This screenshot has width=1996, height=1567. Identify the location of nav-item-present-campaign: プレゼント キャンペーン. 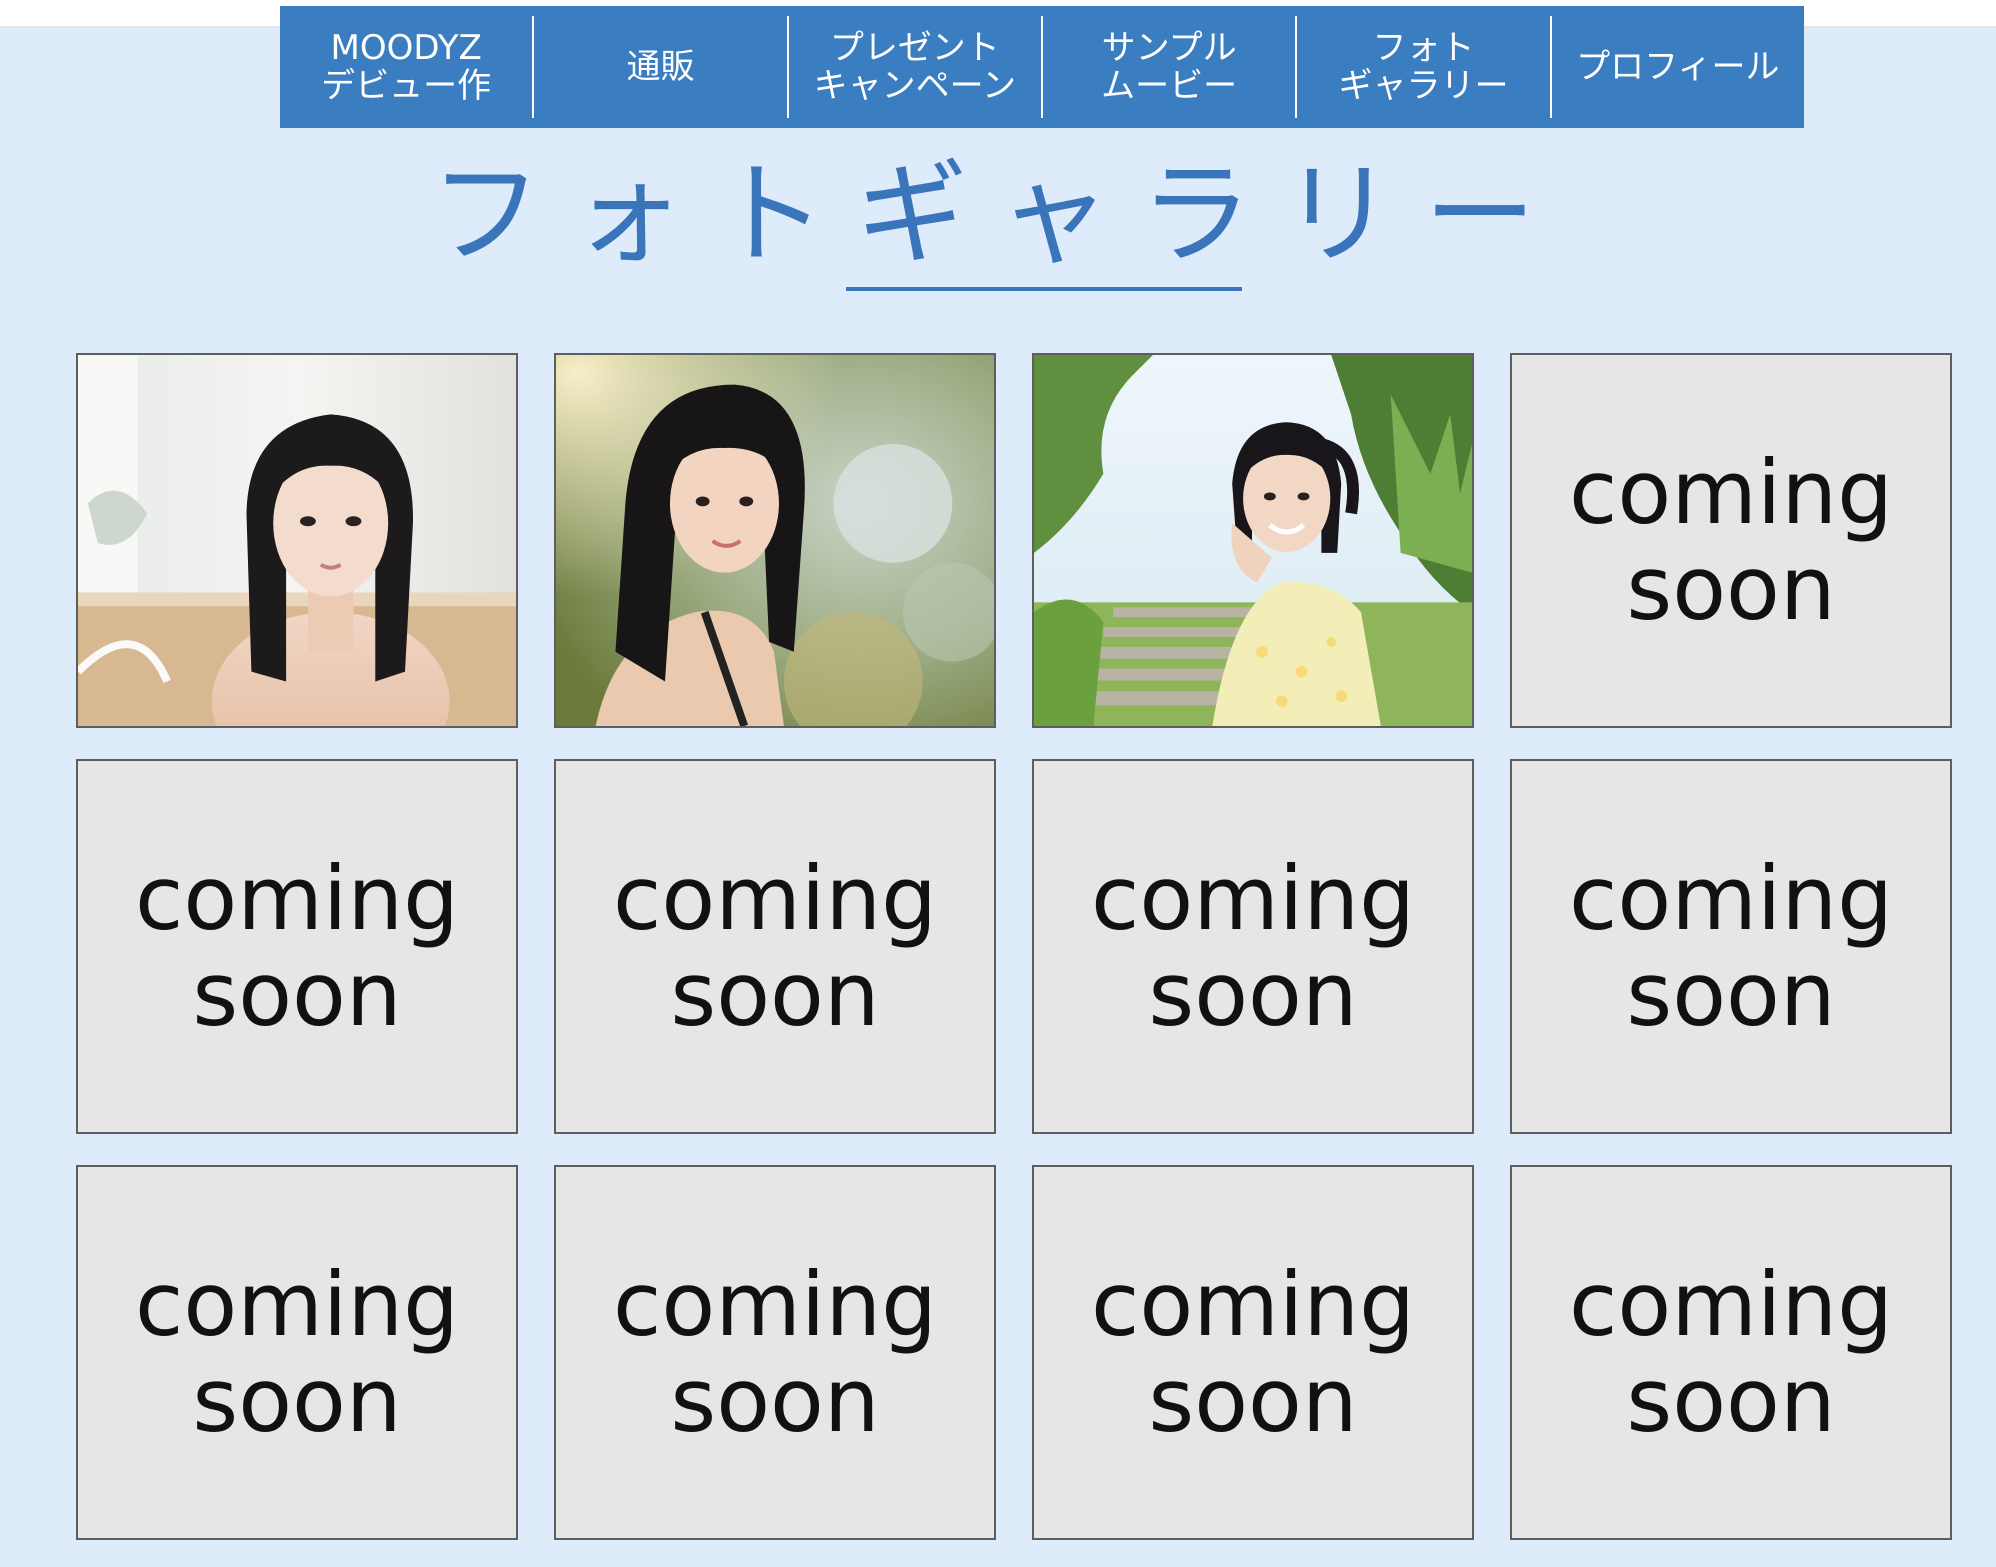
(913, 67).